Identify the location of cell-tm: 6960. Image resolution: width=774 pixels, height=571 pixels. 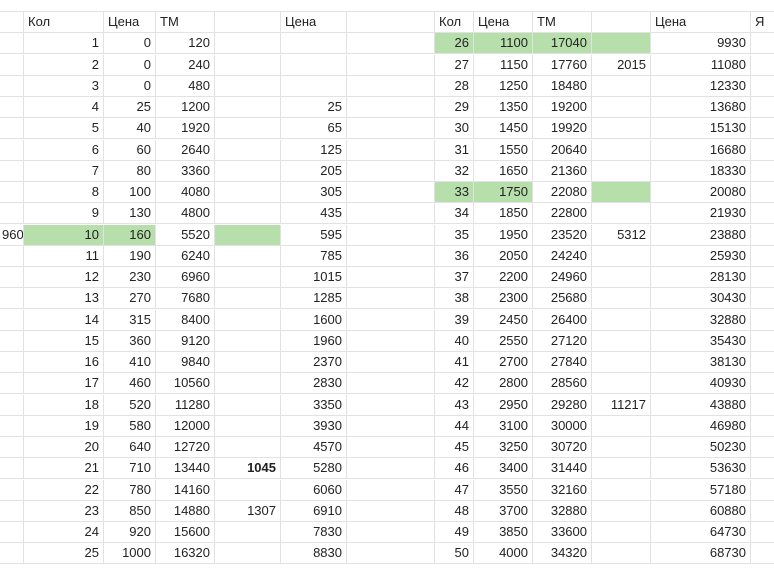
(185, 277).